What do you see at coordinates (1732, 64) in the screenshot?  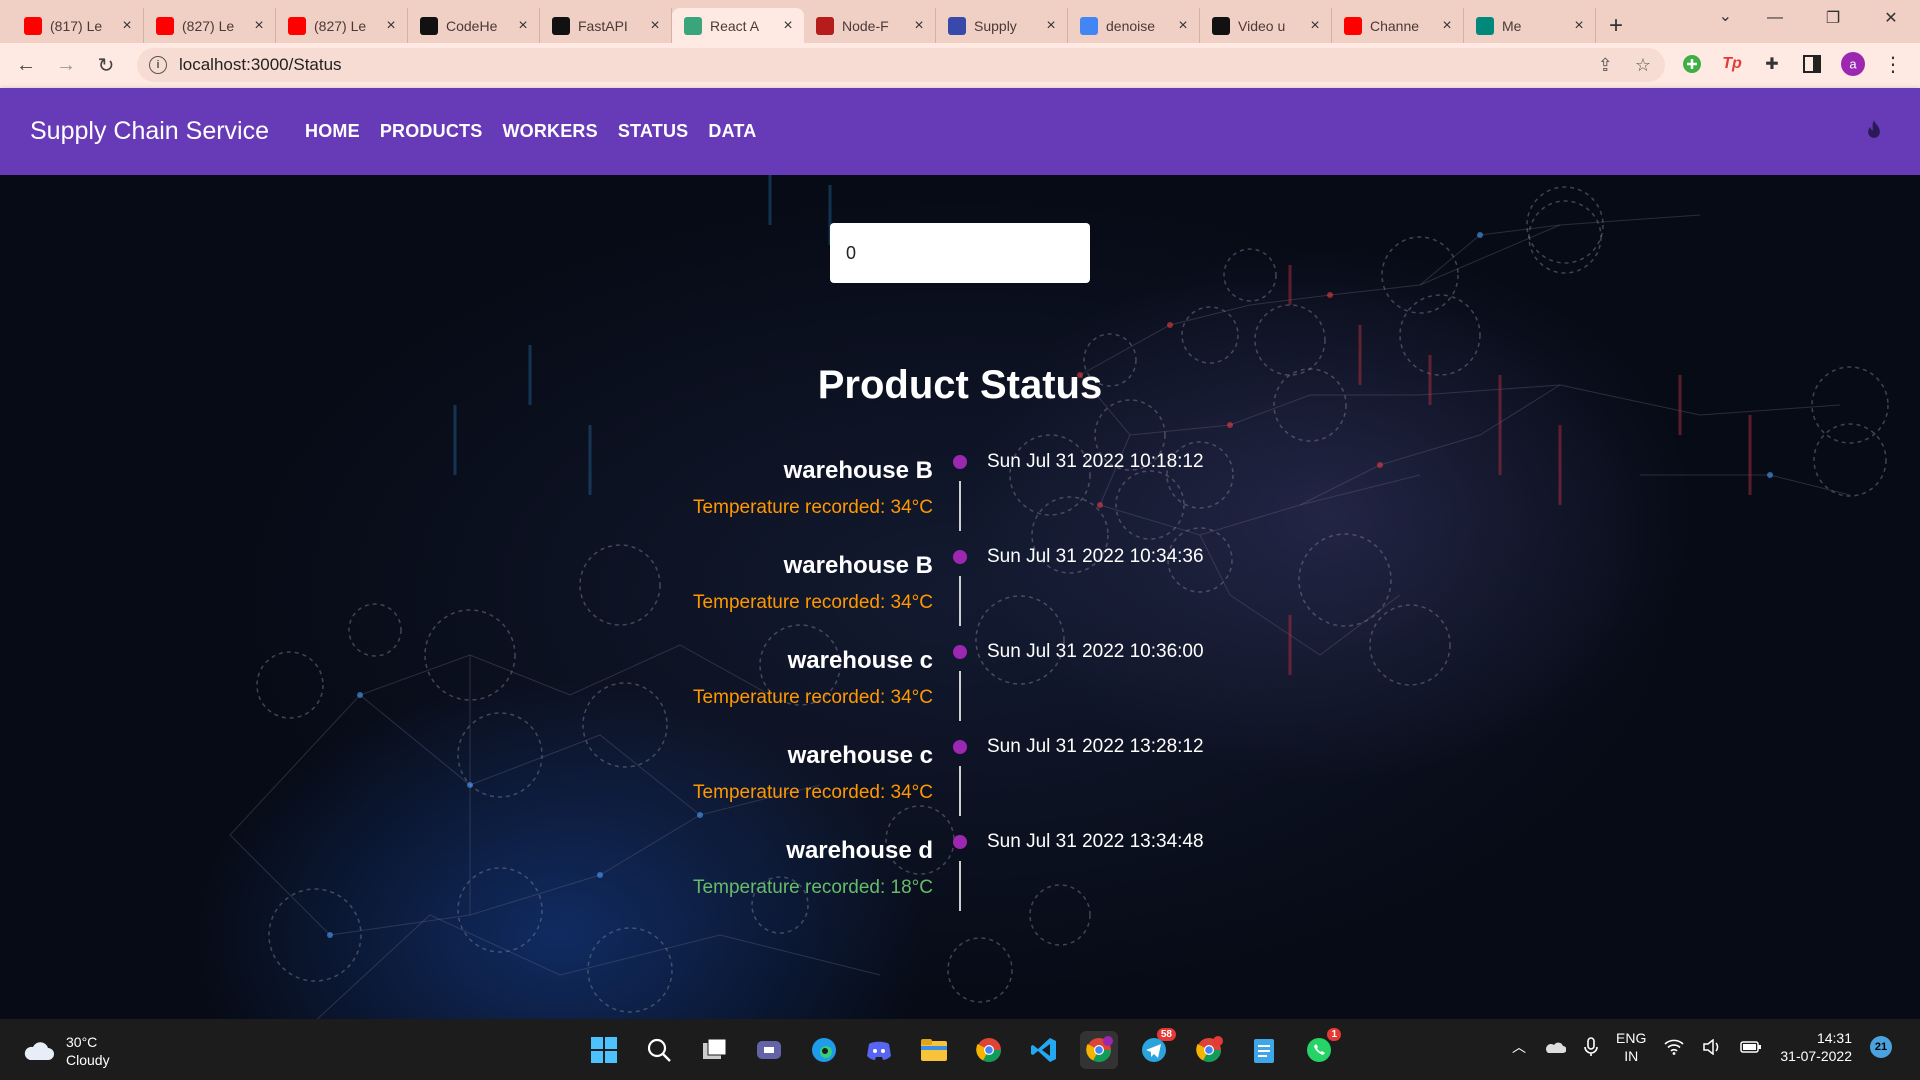 I see `extension-tp-icon: Tp` at bounding box center [1732, 64].